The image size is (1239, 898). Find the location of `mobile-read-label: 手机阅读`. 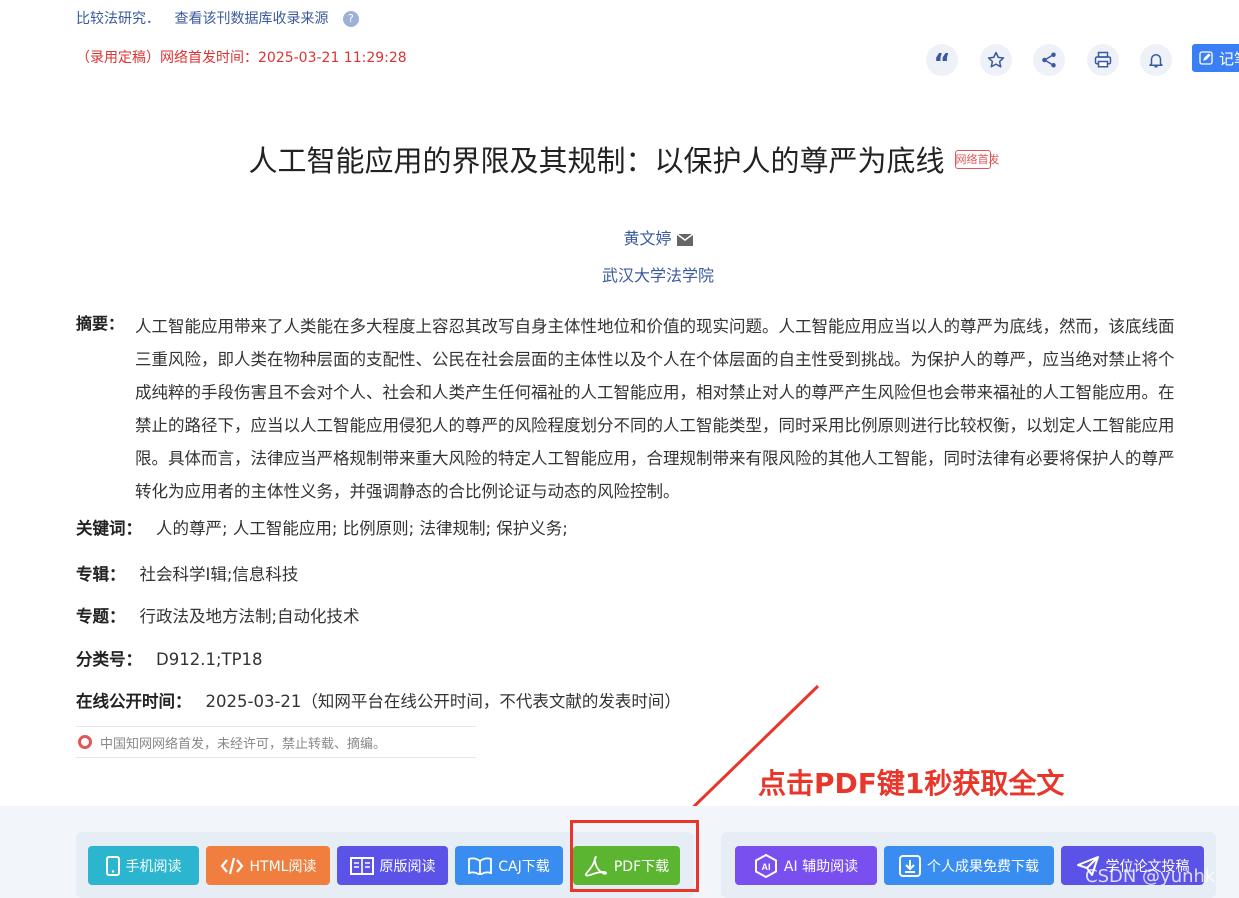

mobile-read-label: 手机阅读 is located at coordinates (153, 866).